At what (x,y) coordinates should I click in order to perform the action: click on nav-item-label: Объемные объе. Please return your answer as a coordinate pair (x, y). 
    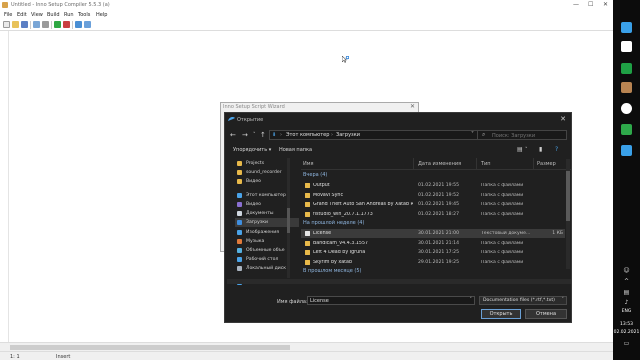
    Looking at the image, I should click on (265, 250).